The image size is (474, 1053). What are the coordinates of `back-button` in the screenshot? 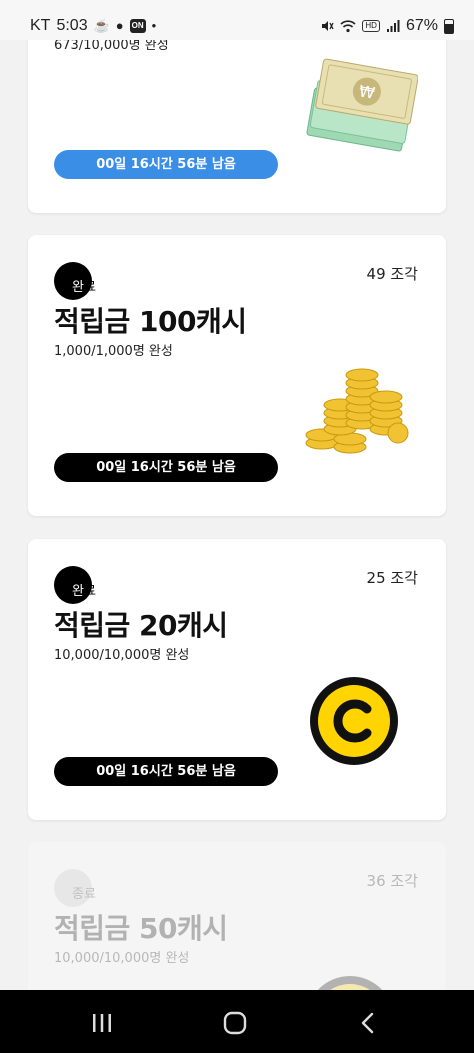 It's located at (368, 1023).